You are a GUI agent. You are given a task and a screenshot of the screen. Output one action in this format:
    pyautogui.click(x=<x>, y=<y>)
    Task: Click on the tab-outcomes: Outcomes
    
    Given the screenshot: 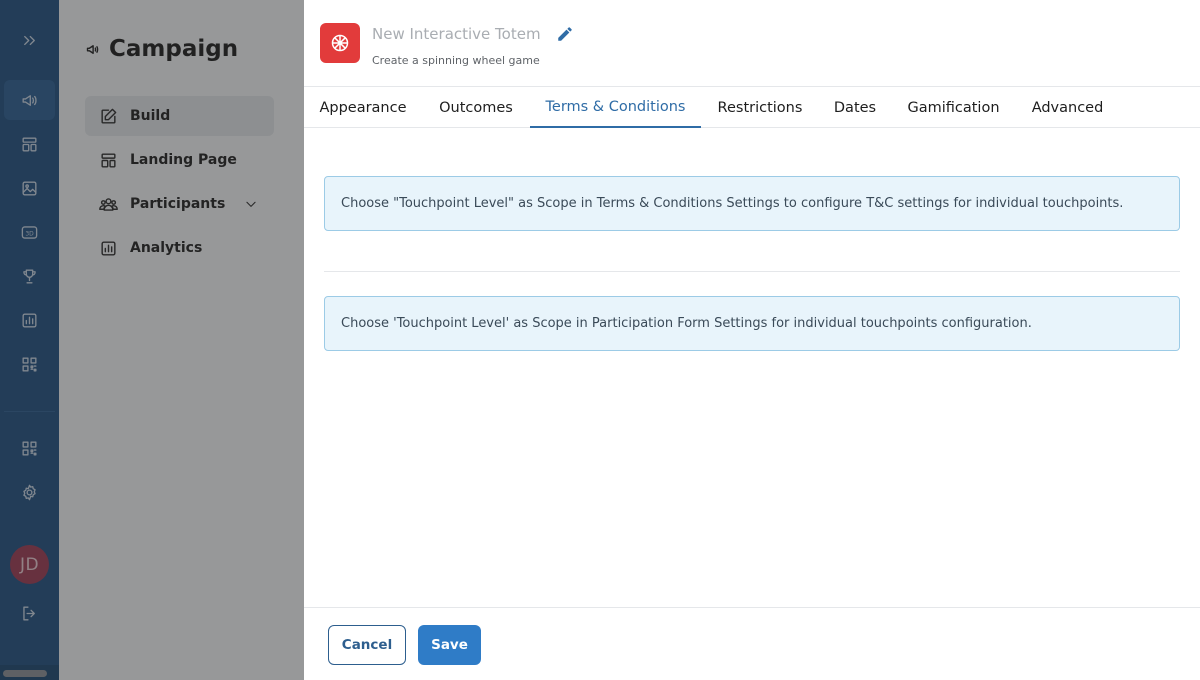 What is the action you would take?
    pyautogui.click(x=476, y=107)
    